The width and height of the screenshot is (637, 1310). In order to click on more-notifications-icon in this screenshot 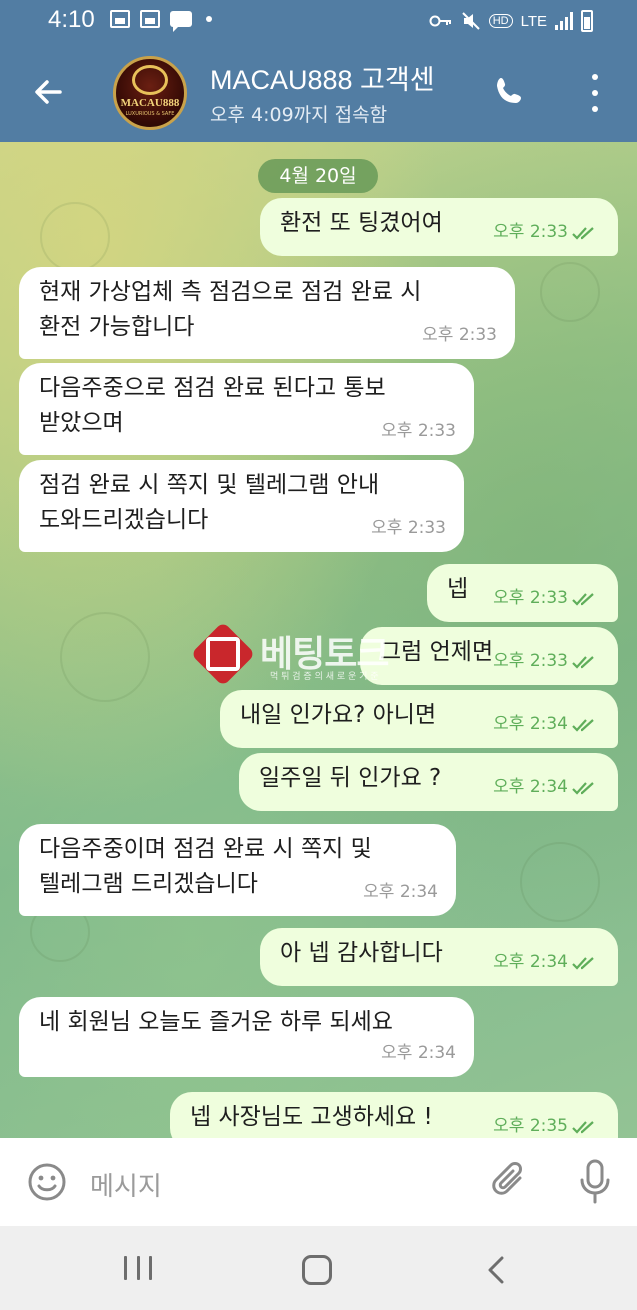, I will do `click(209, 19)`.